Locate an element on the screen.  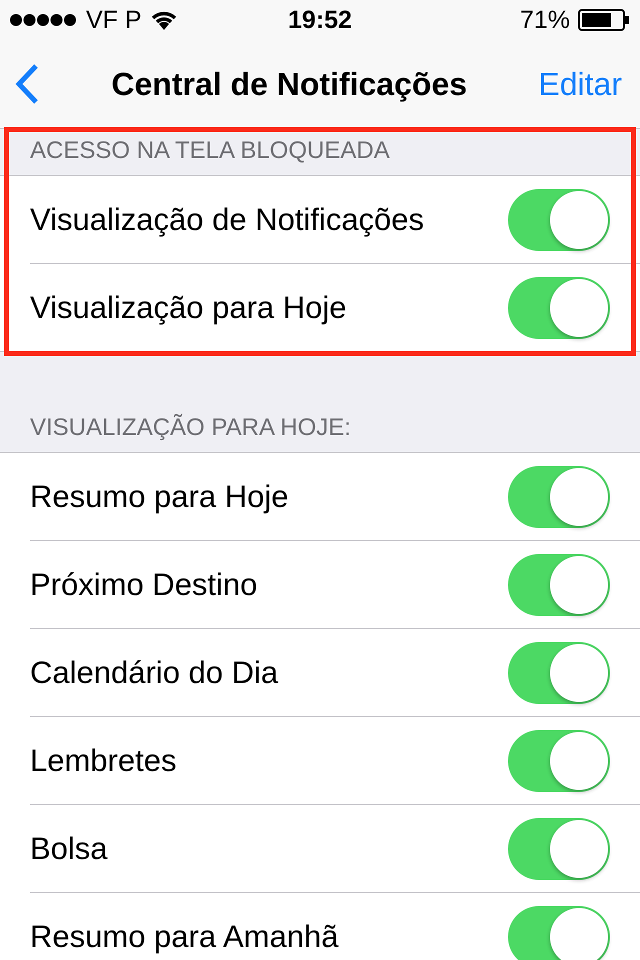
setting-label: Próximo Destino is located at coordinates (144, 584).